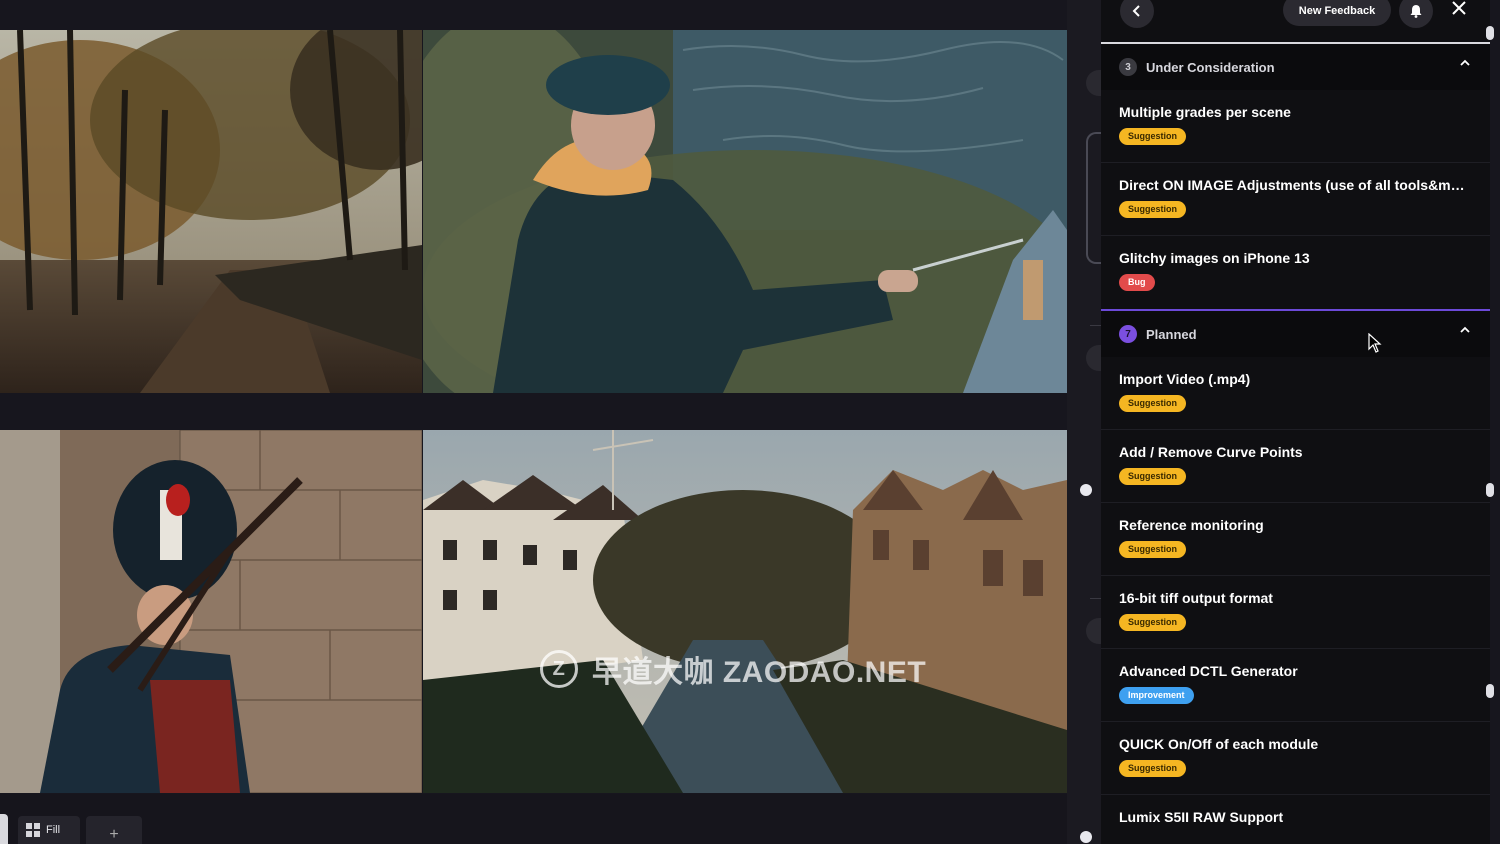 Image resolution: width=1500 pixels, height=844 pixels. Describe the element at coordinates (1210, 67) in the screenshot. I see `section-title: Under Consideration` at that location.